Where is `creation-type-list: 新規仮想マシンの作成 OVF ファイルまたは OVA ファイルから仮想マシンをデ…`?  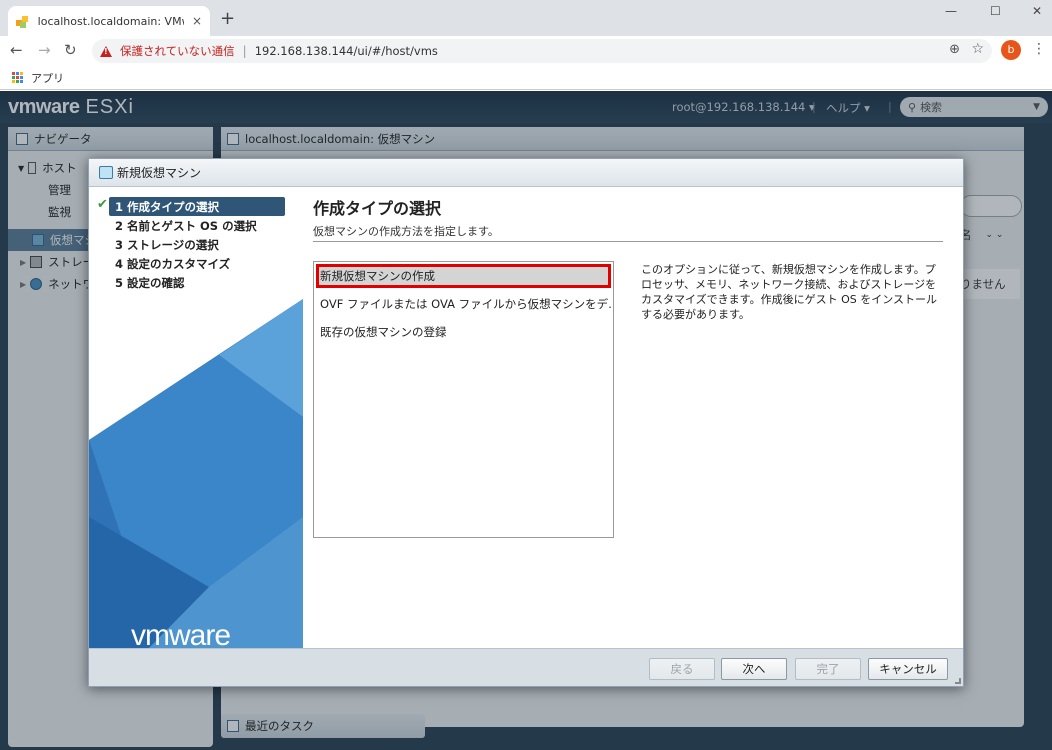
creation-type-list: 新規仮想マシンの作成 OVF ファイルまたは OVA ファイルから仮想マシンをデ… is located at coordinates (463, 399).